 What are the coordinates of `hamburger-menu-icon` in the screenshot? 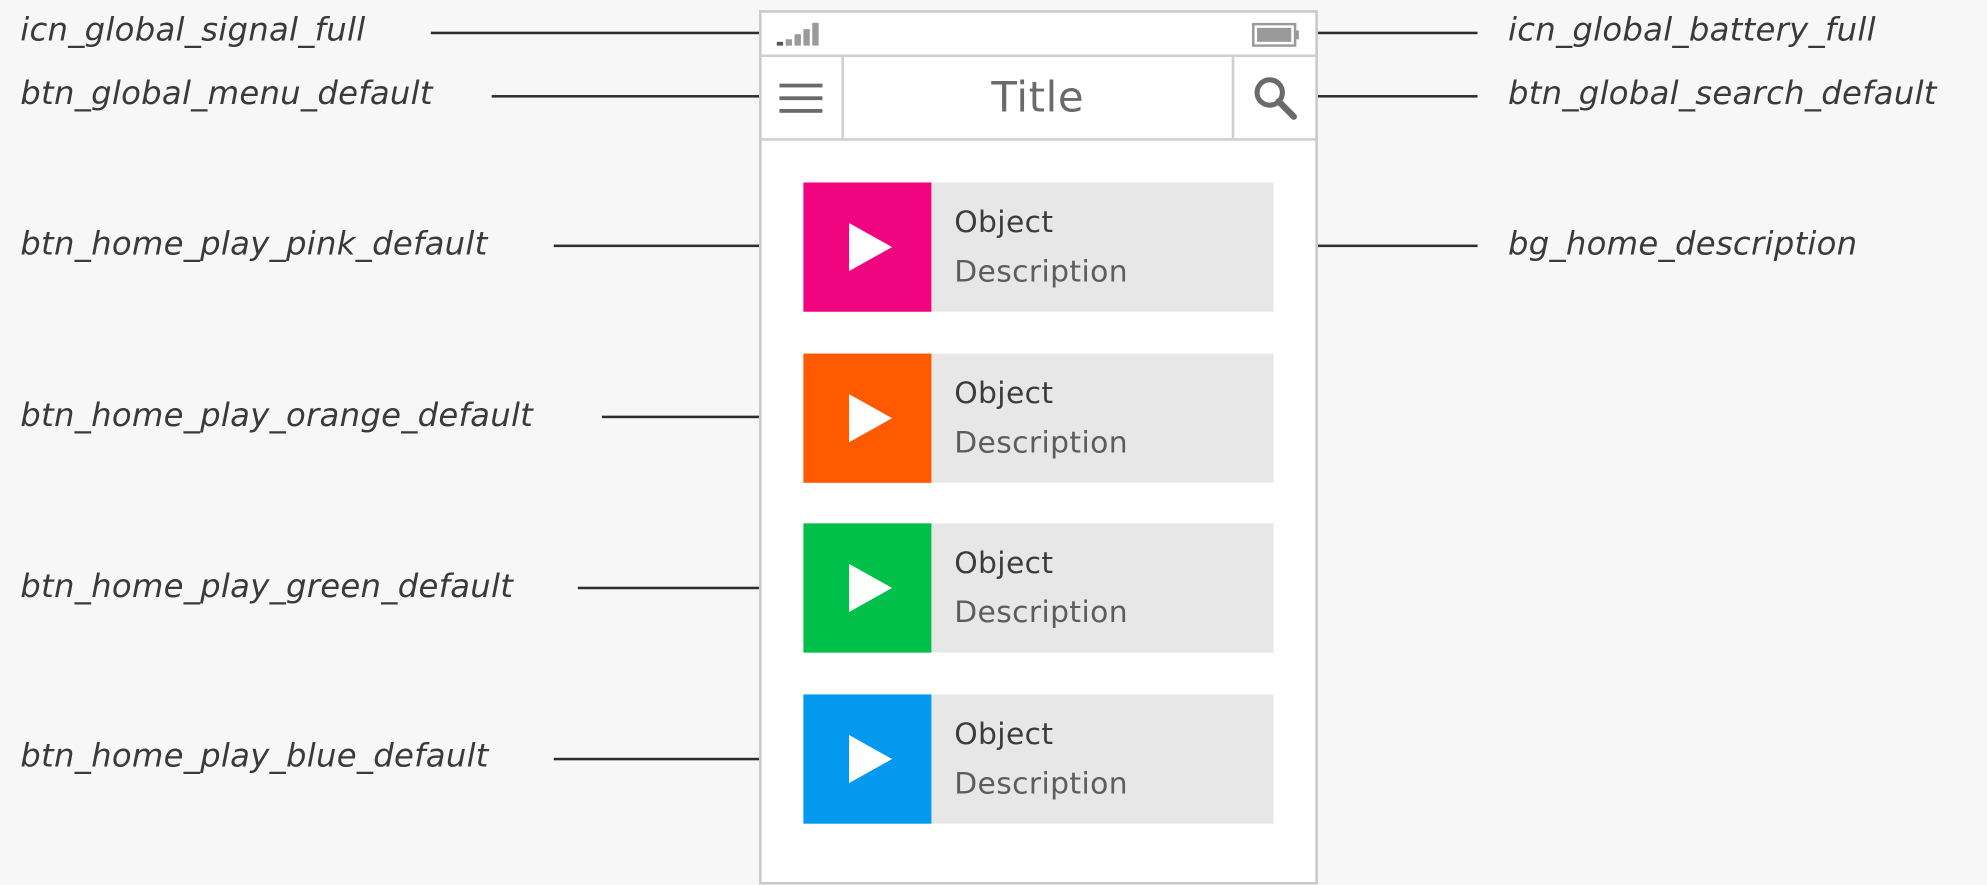 It's located at (801, 98).